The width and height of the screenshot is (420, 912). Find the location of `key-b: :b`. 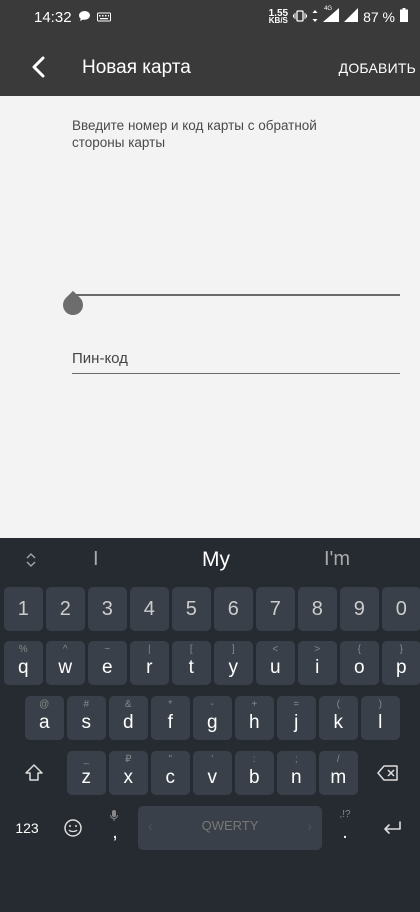

key-b: :b is located at coordinates (254, 773).